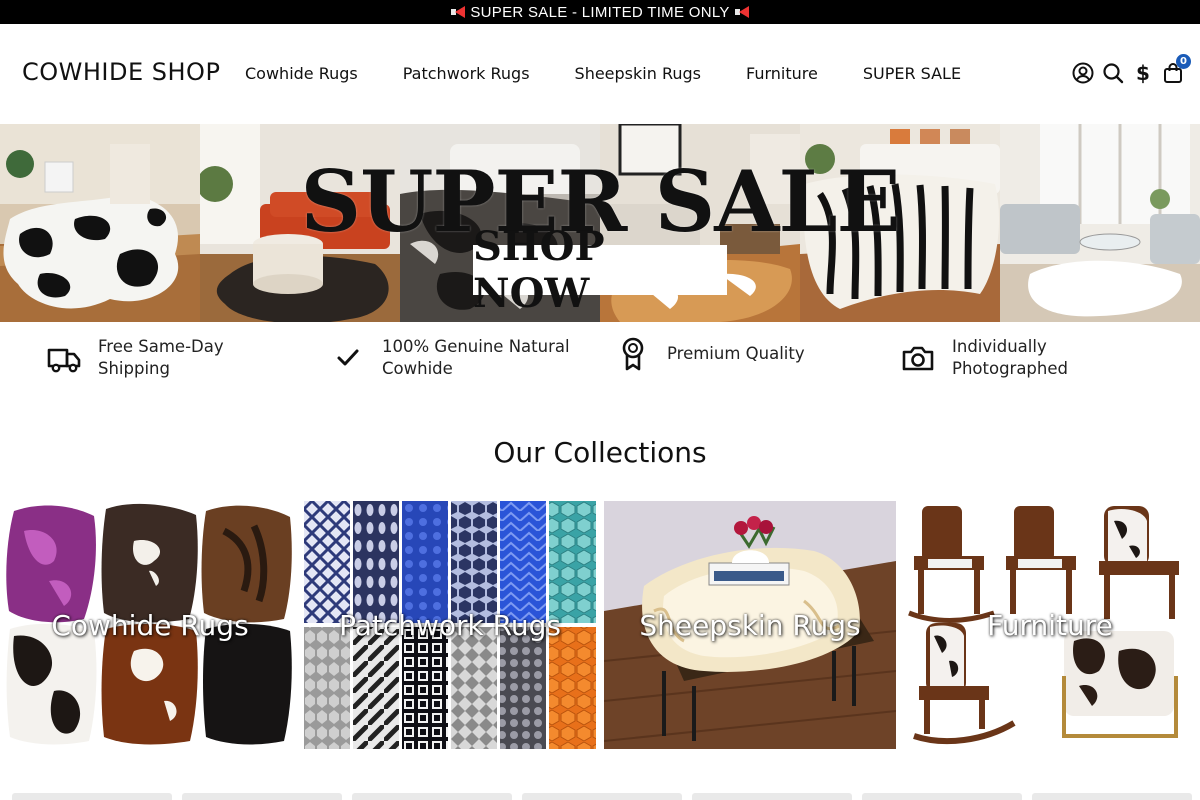  I want to click on feature-text: Free Same-Day Shipping, so click(161, 357).